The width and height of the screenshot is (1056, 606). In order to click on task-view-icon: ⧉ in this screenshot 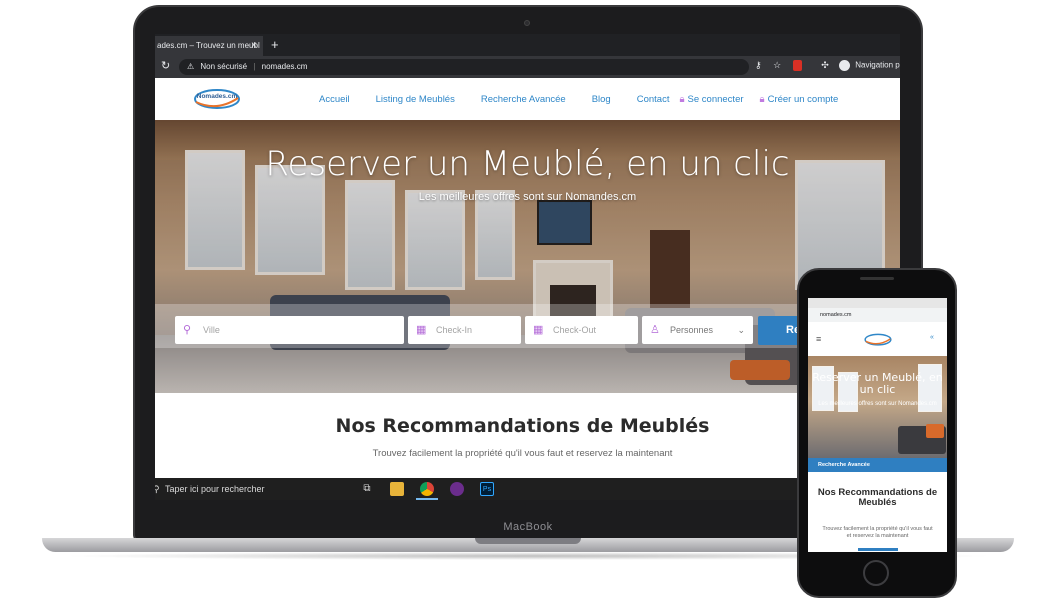, I will do `click(367, 489)`.